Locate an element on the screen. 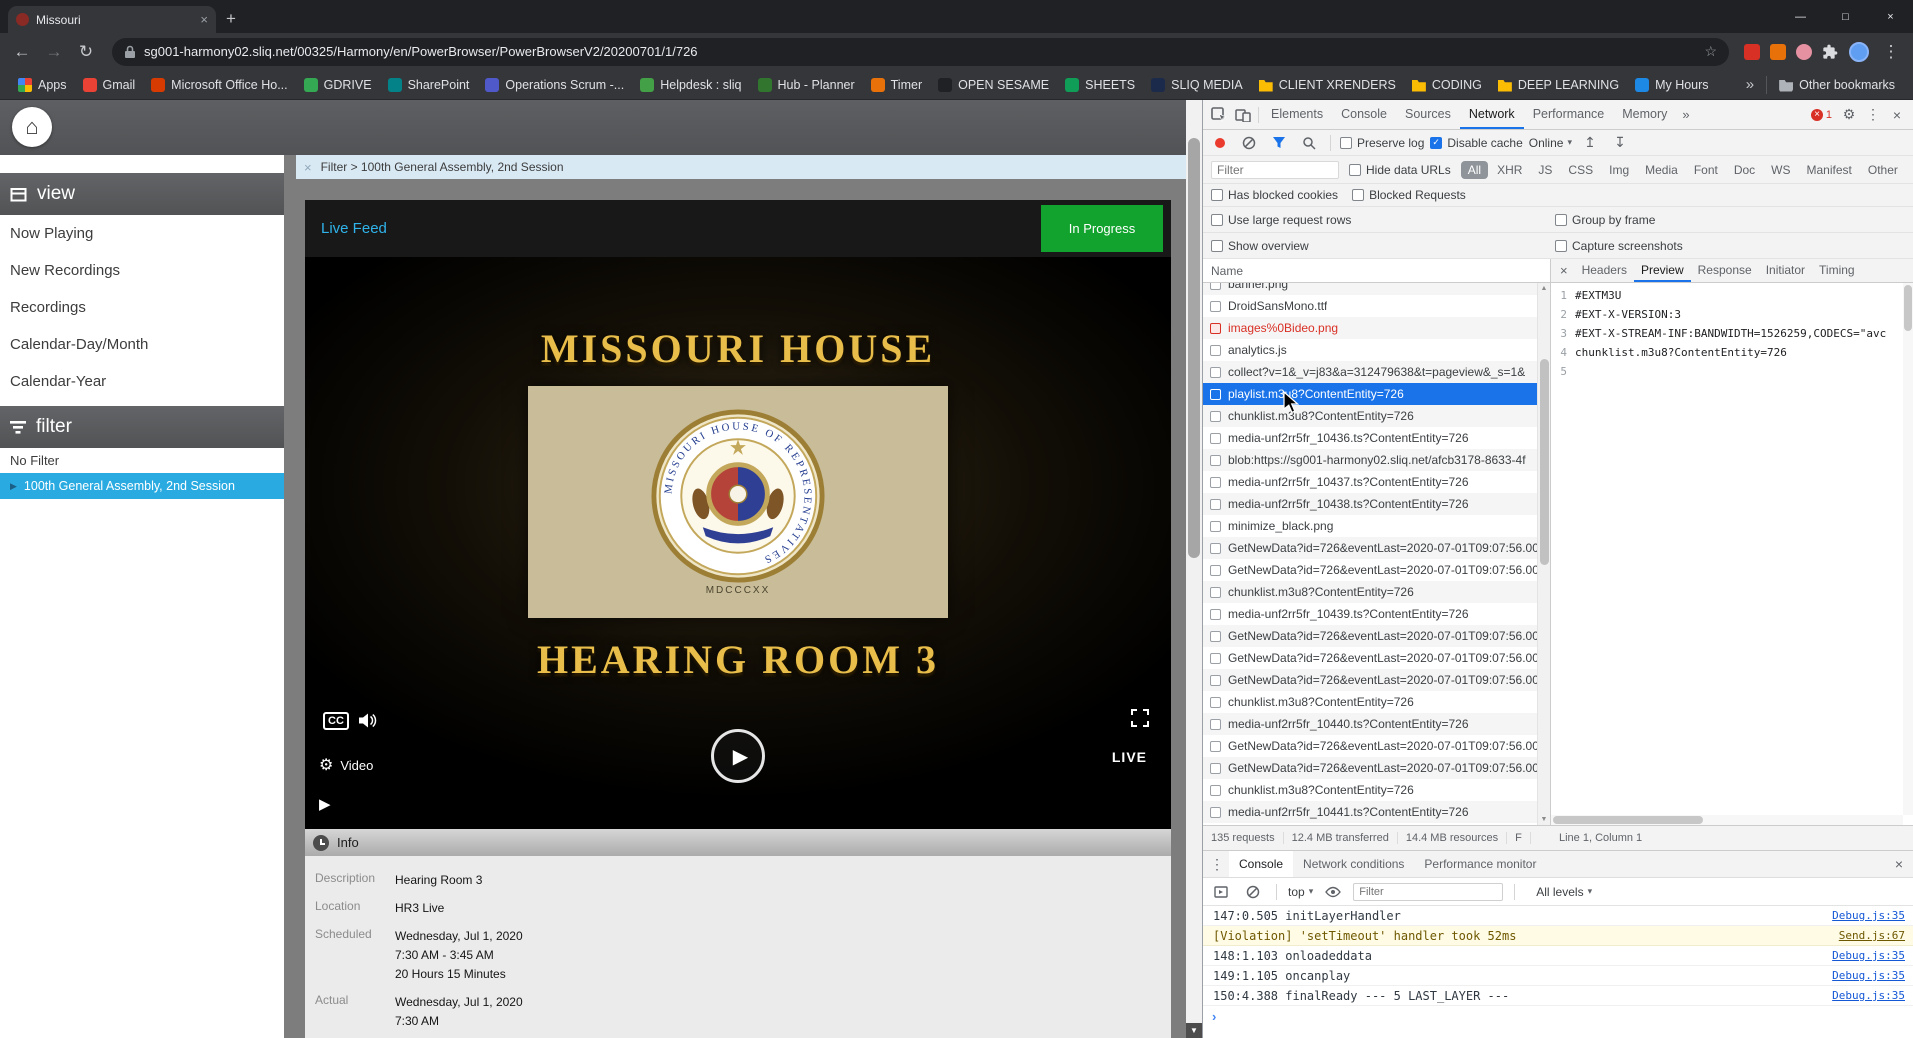 Image resolution: width=1913 pixels, height=1038 pixels. browser-menu-kebab-icon: ⋮ is located at coordinates (1891, 52).